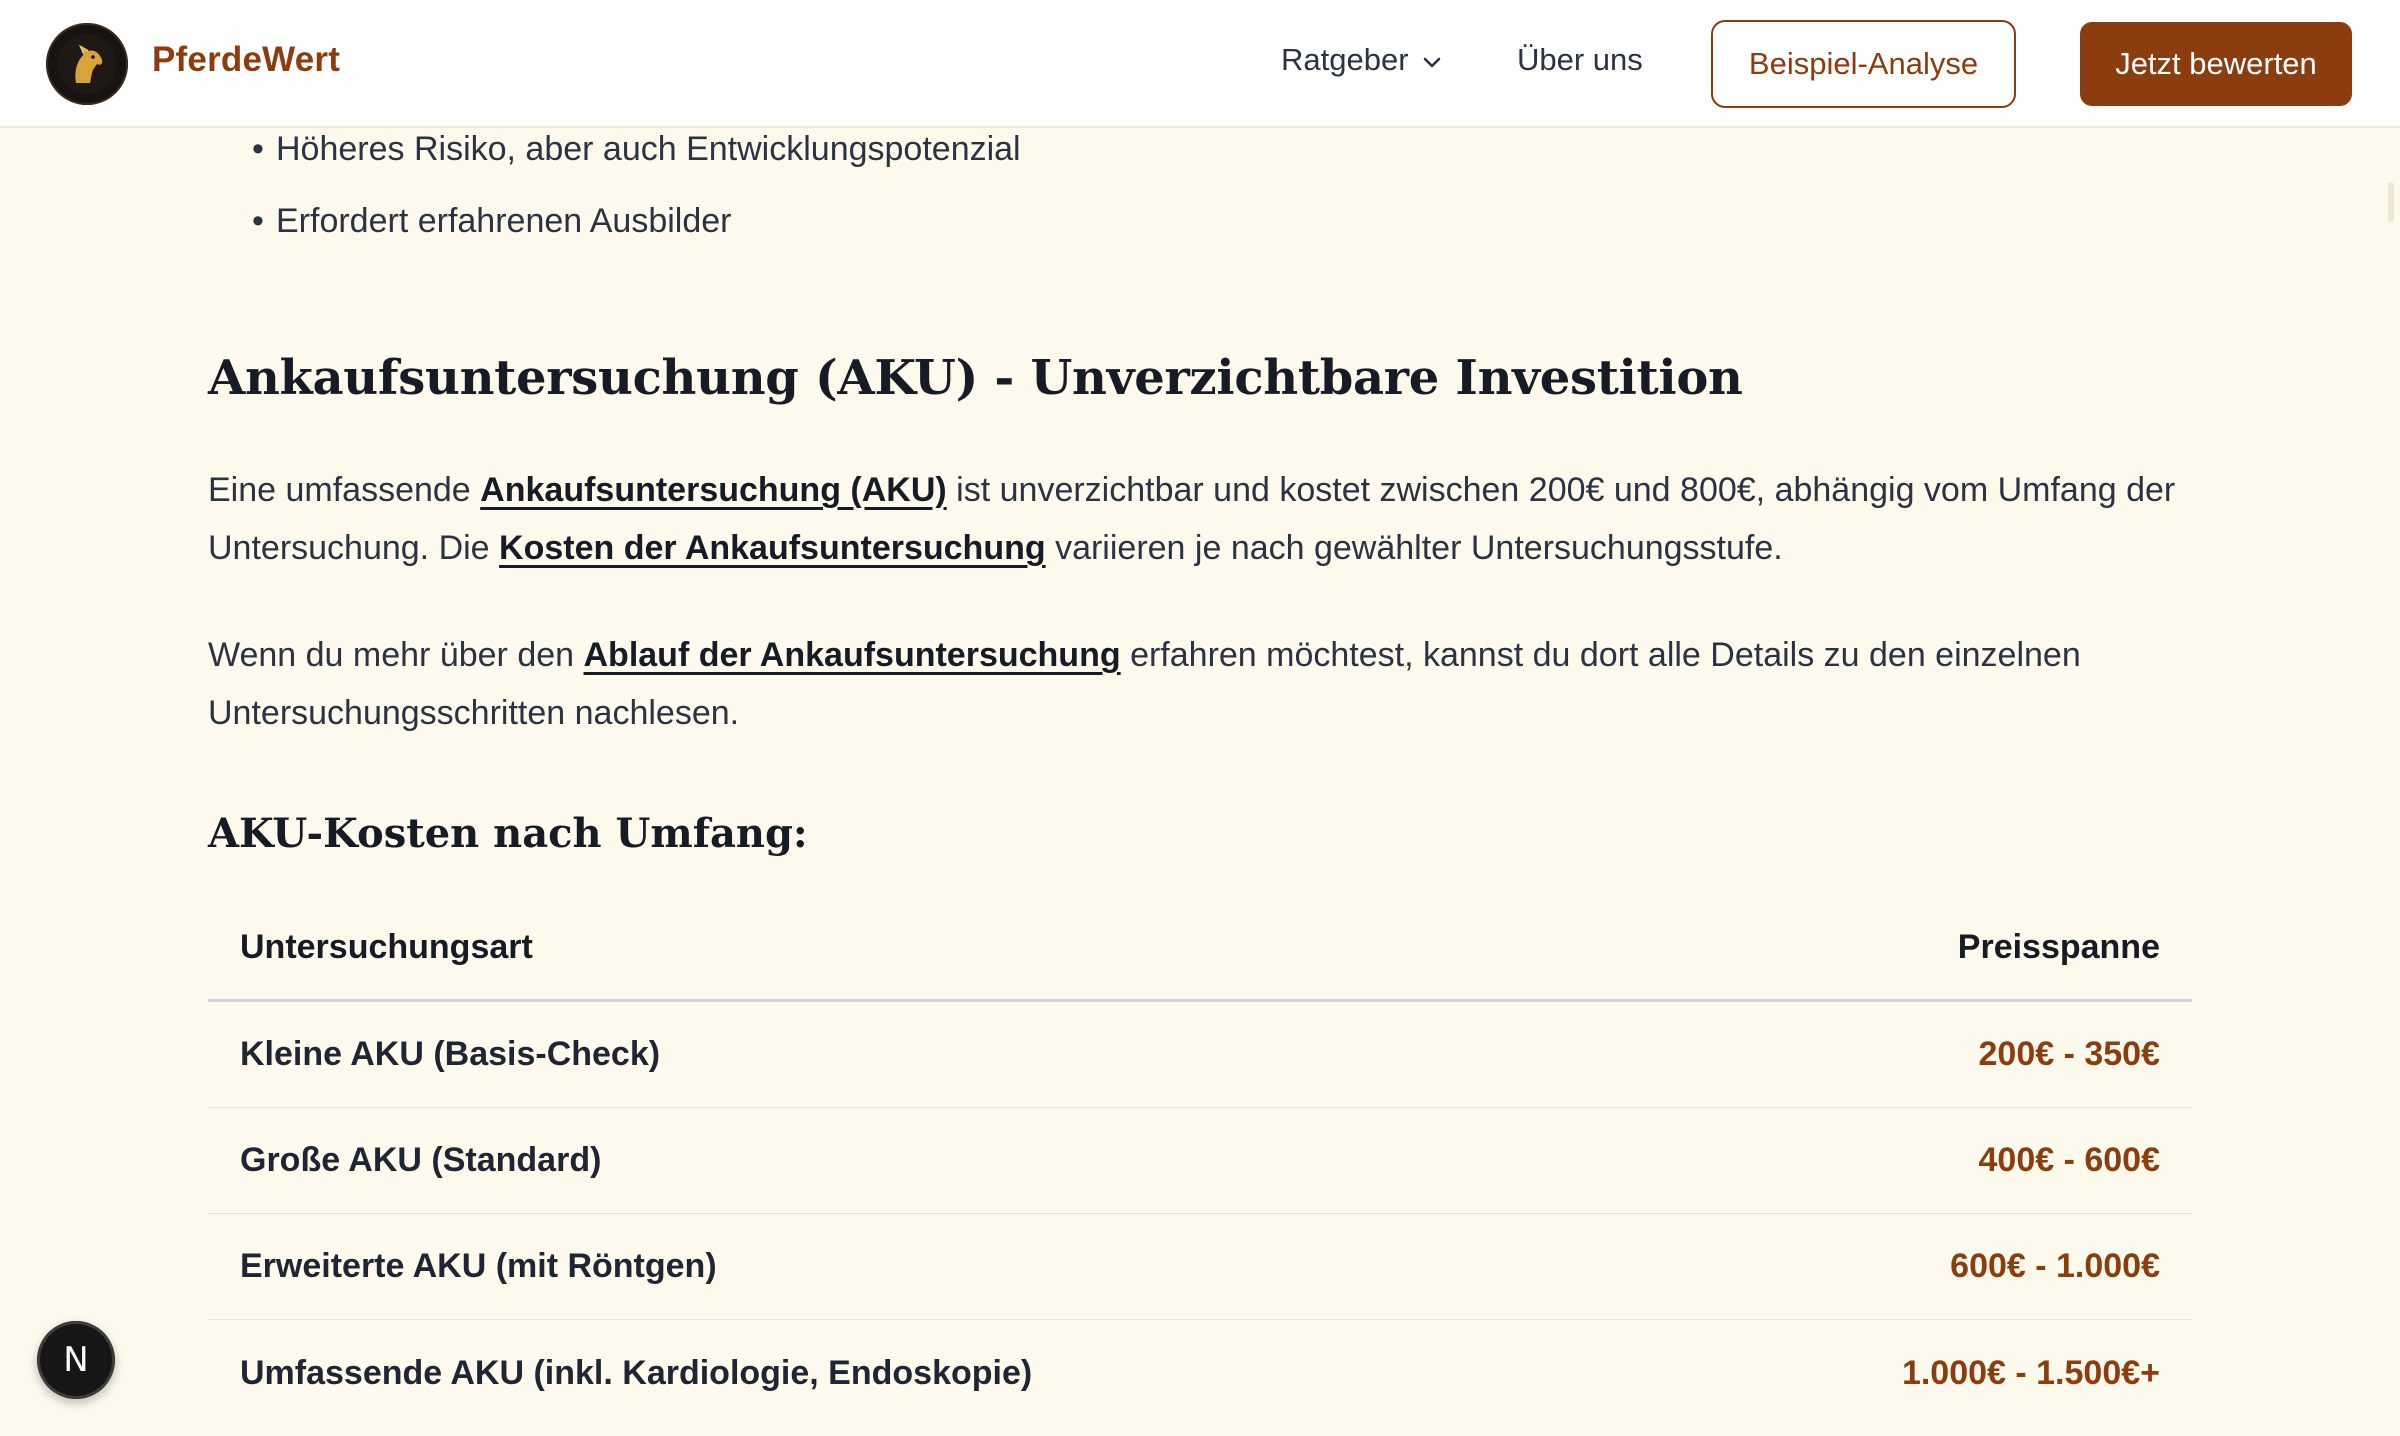 The height and width of the screenshot is (1436, 2400). What do you see at coordinates (2216, 64) in the screenshot?
I see `jetzt-bewerten-button: Jetzt bewerten` at bounding box center [2216, 64].